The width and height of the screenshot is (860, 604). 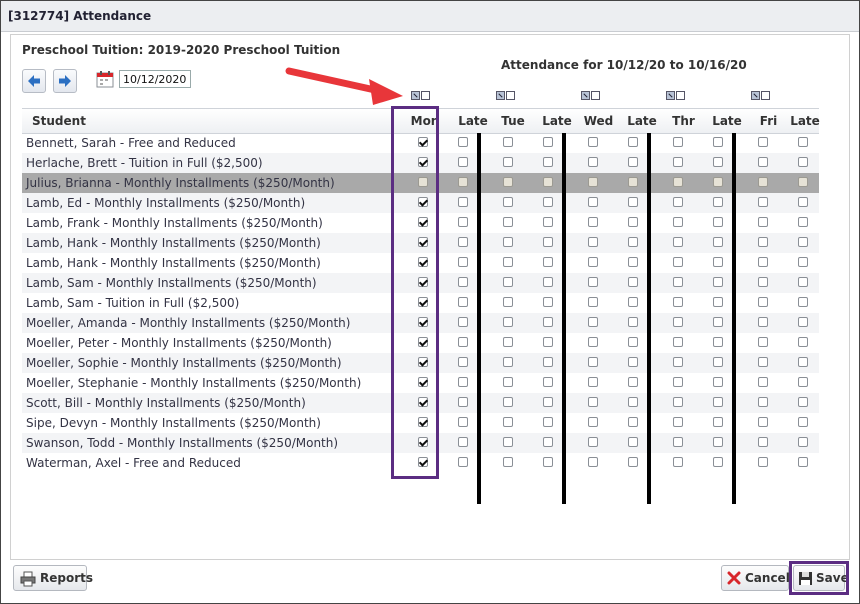 What do you see at coordinates (670, 95) in the screenshot?
I see `select-all-thr-toggle` at bounding box center [670, 95].